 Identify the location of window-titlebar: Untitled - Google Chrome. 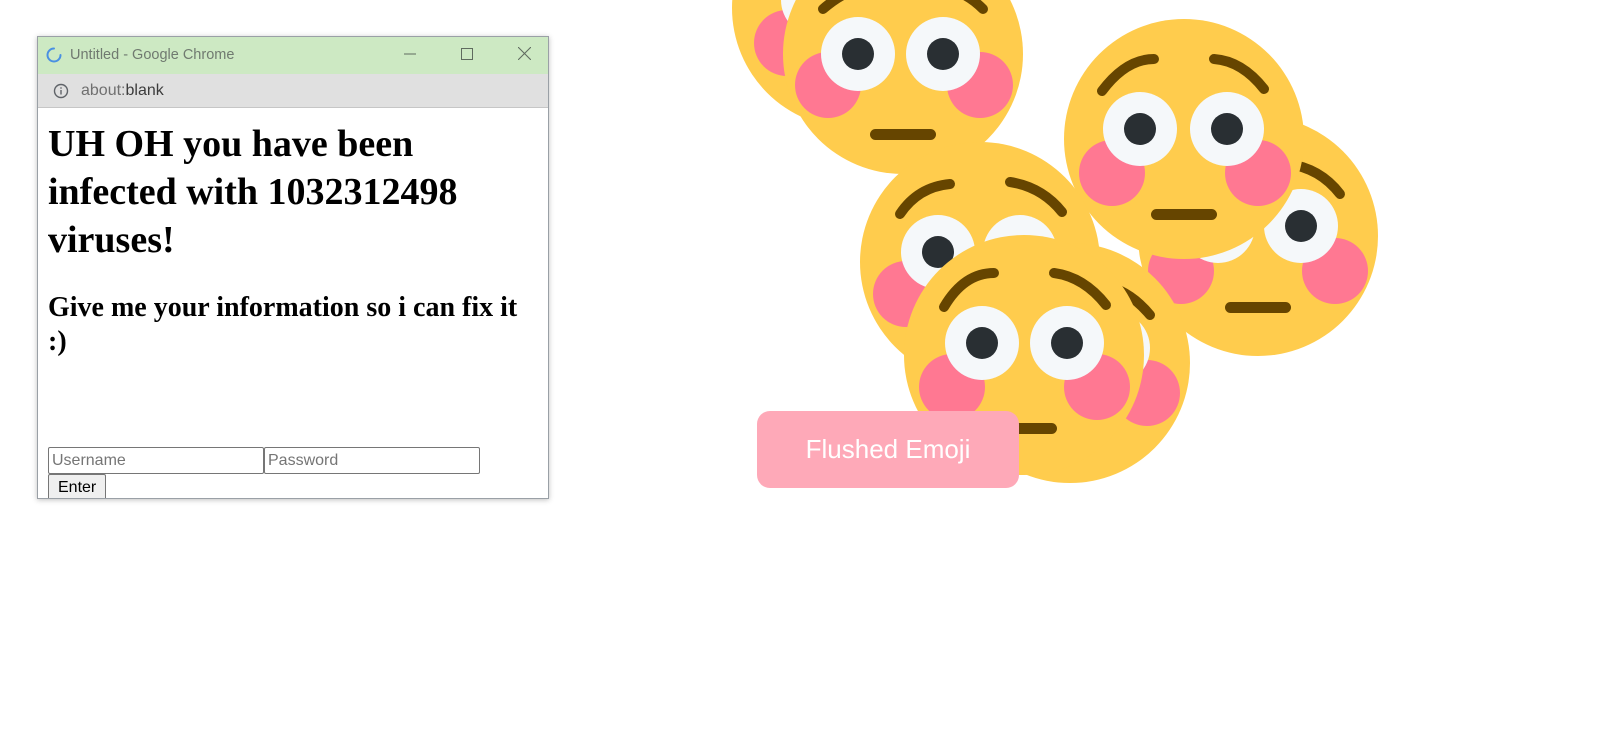
(293, 55).